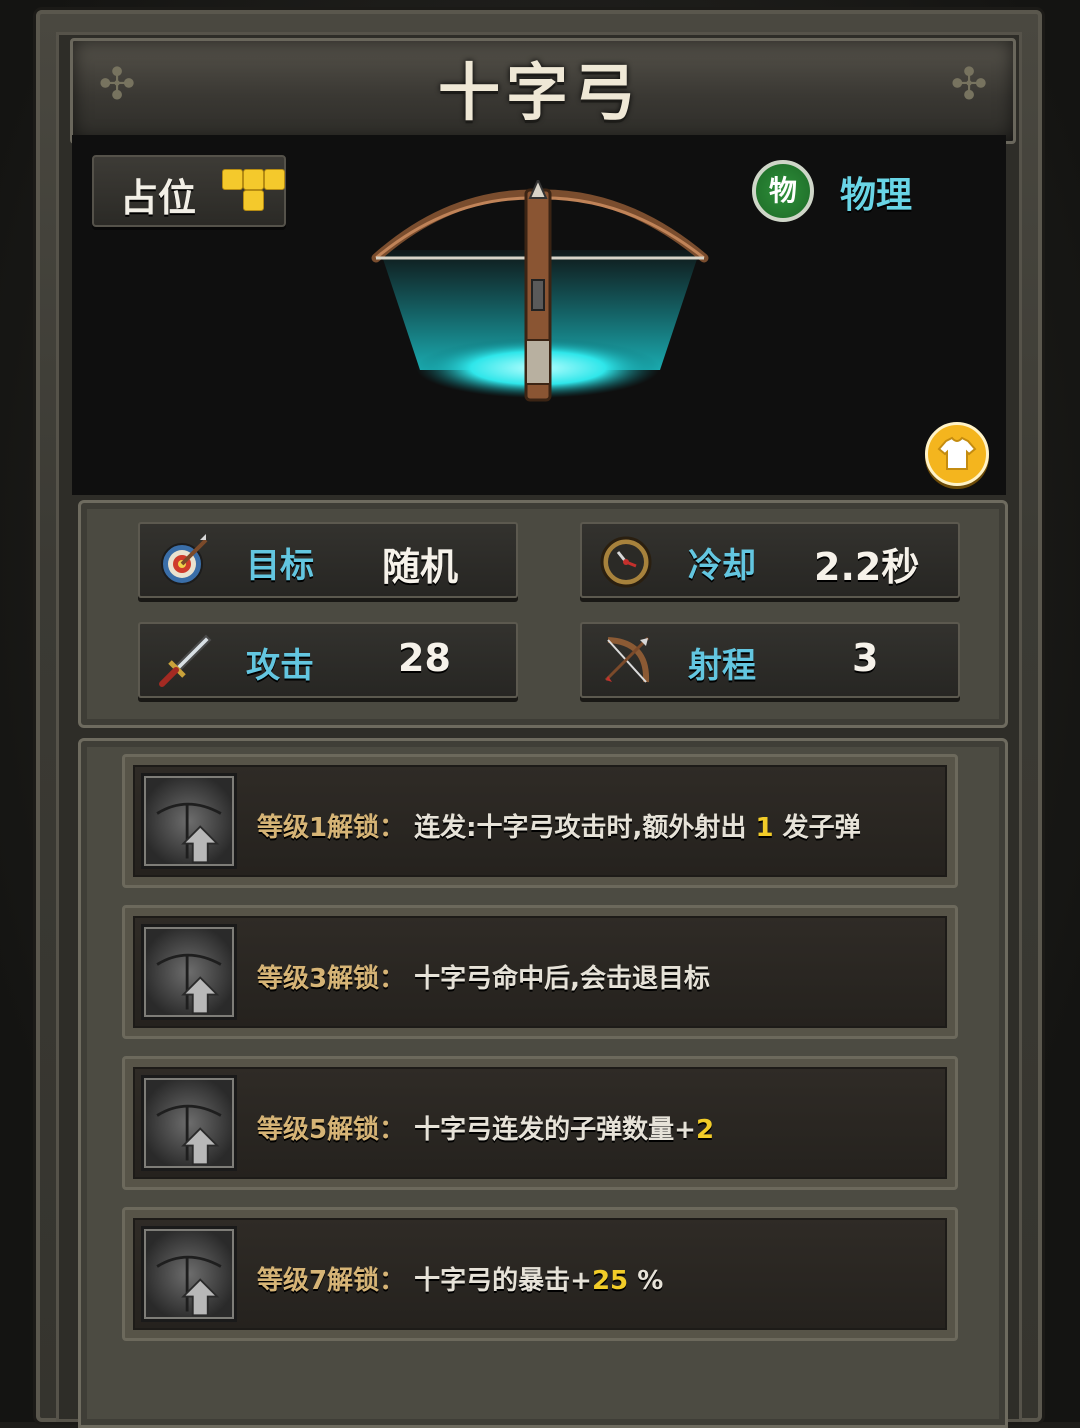 This screenshot has height=1428, width=1080. I want to click on stat-target-label: 目标, so click(280, 566).